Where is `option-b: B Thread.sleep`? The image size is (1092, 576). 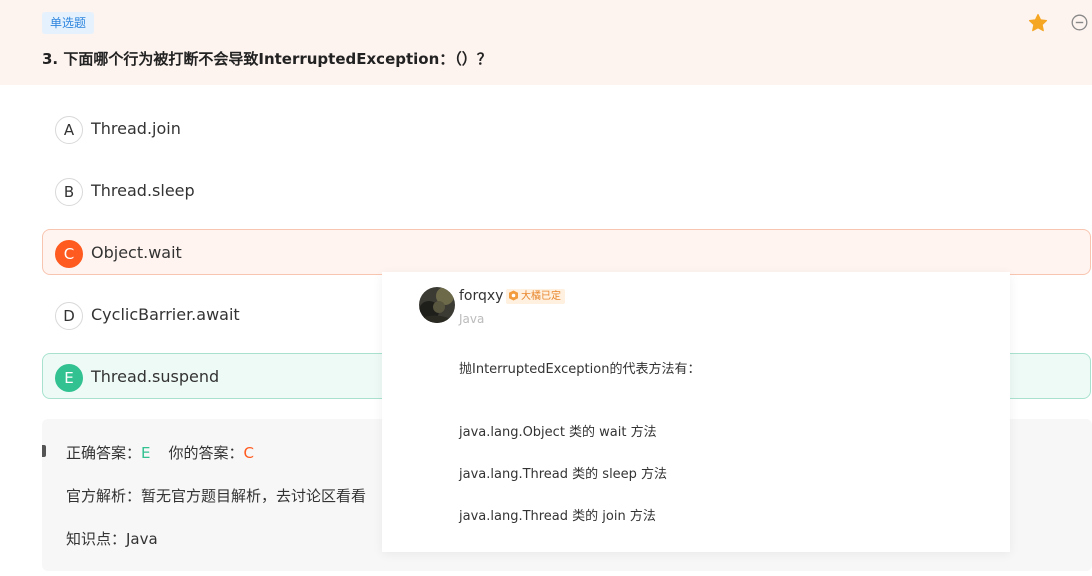 option-b: B Thread.sleep is located at coordinates (566, 190).